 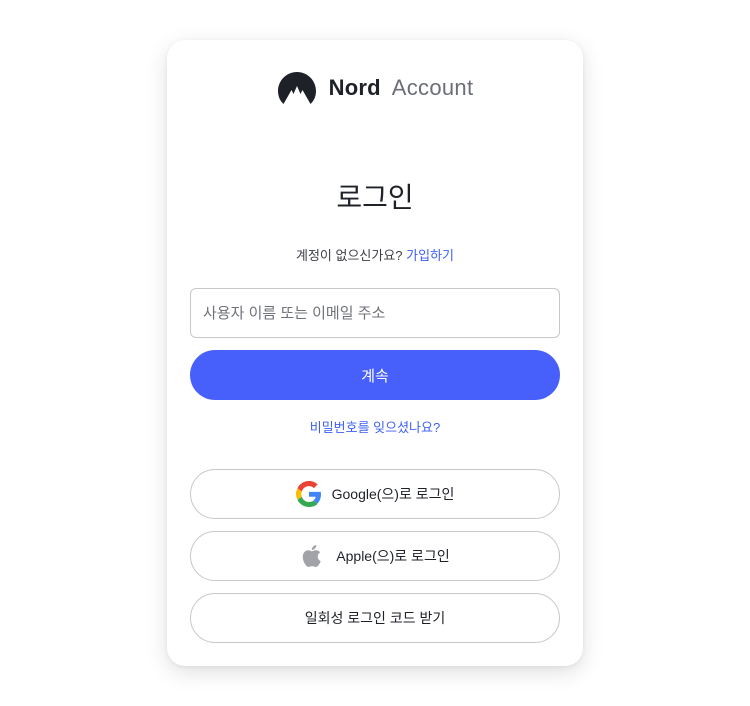 What do you see at coordinates (375, 375) in the screenshot?
I see `continue-button: 계속` at bounding box center [375, 375].